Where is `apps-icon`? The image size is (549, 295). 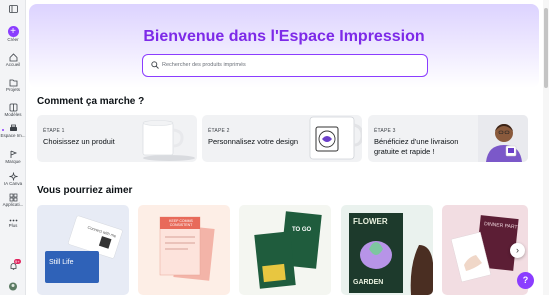
apps-icon is located at coordinates (13, 197).